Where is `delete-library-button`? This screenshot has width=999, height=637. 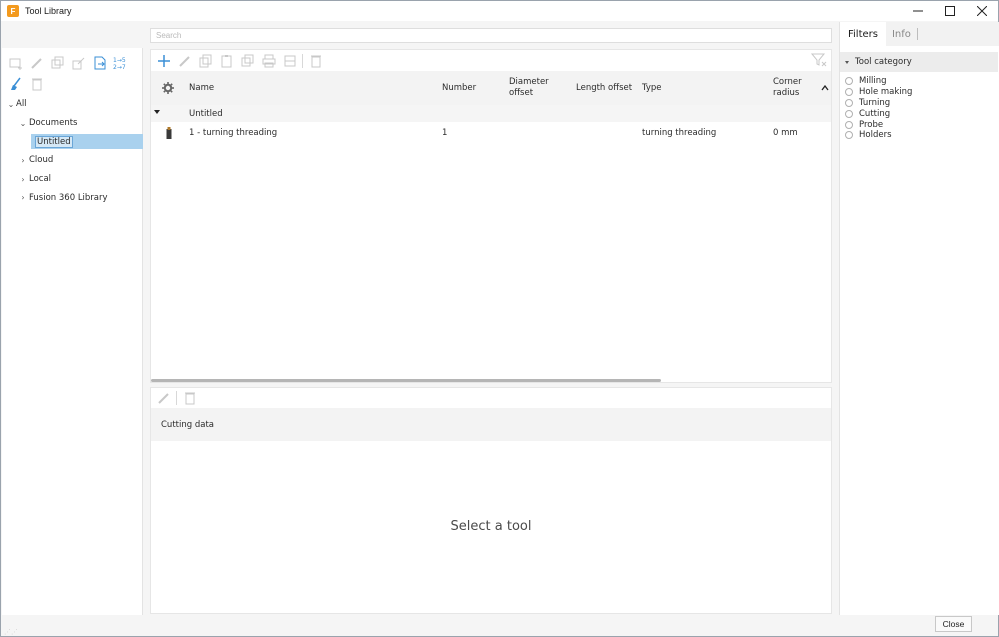
delete-library-button is located at coordinates (36, 83).